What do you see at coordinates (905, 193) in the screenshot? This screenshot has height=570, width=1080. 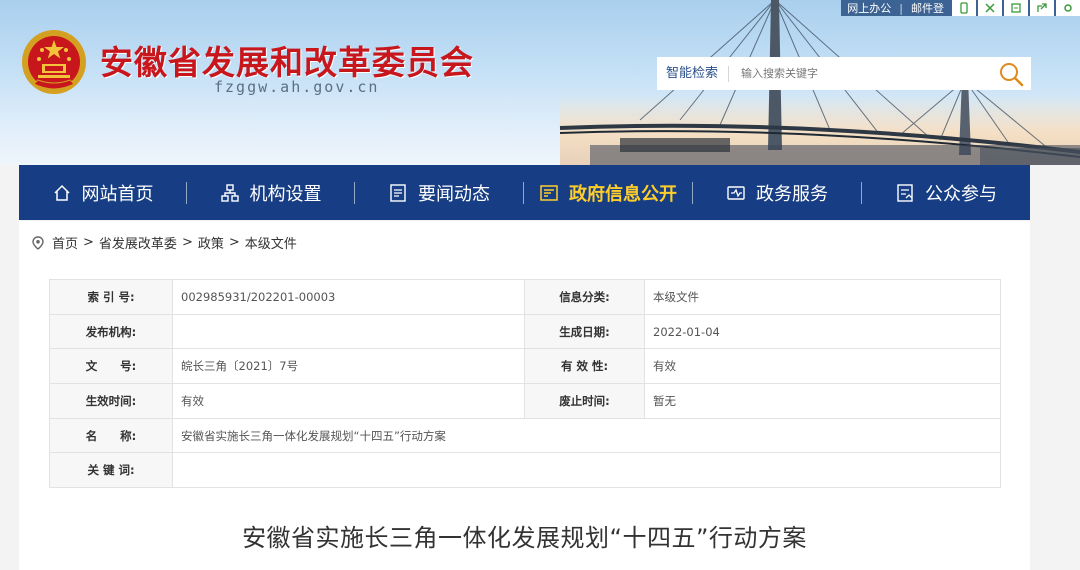 I see `participate-icon` at bounding box center [905, 193].